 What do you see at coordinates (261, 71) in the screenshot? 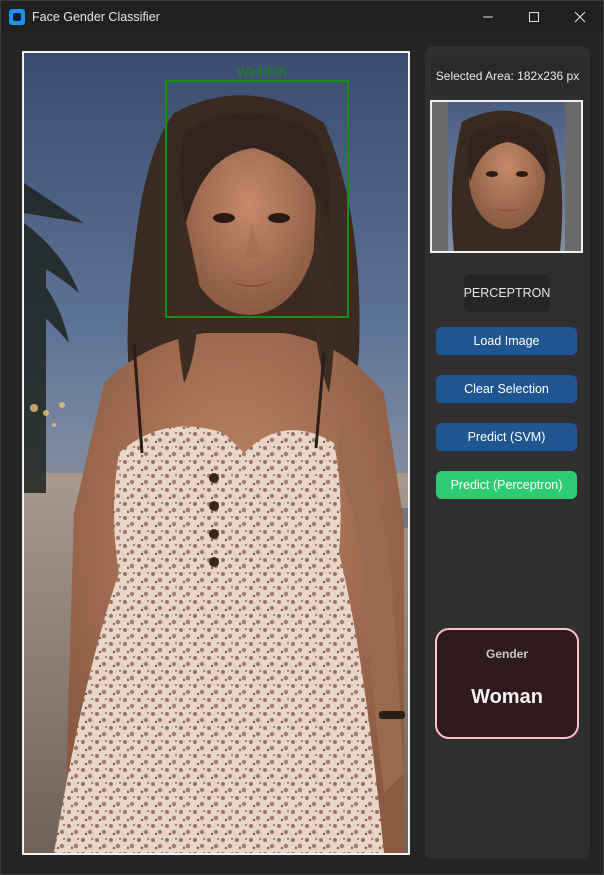
I see `selection-label: Weiblich` at bounding box center [261, 71].